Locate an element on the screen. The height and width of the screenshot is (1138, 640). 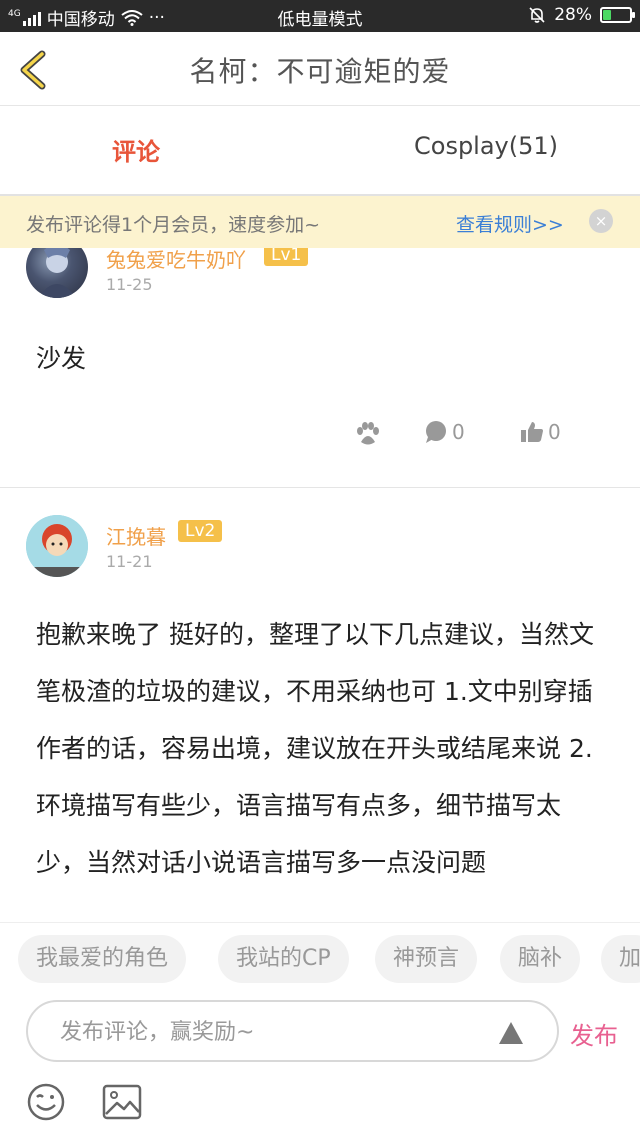
bottom-toolbar is located at coordinates (320, 1102).